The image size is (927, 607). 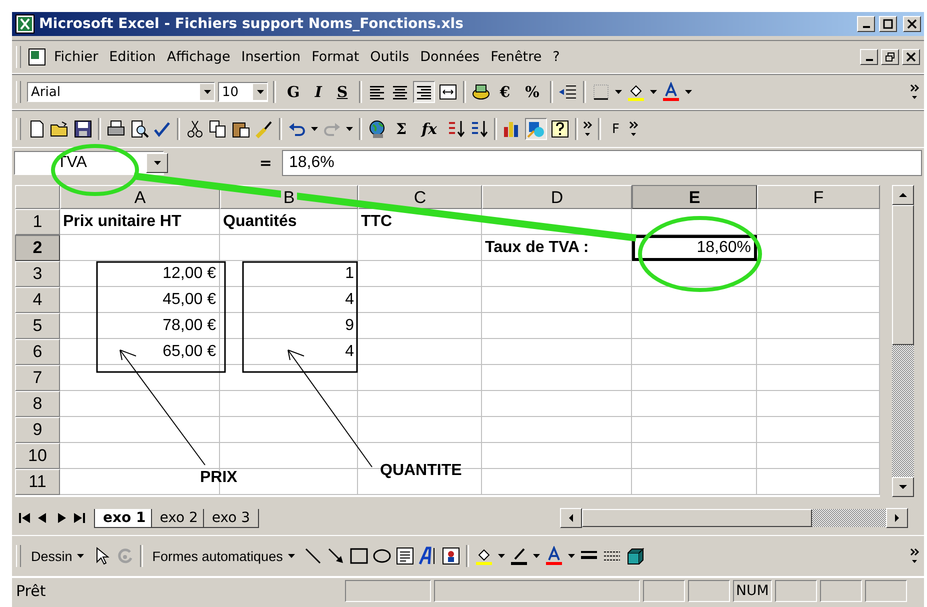 I want to click on scroll-right-button, so click(x=897, y=518).